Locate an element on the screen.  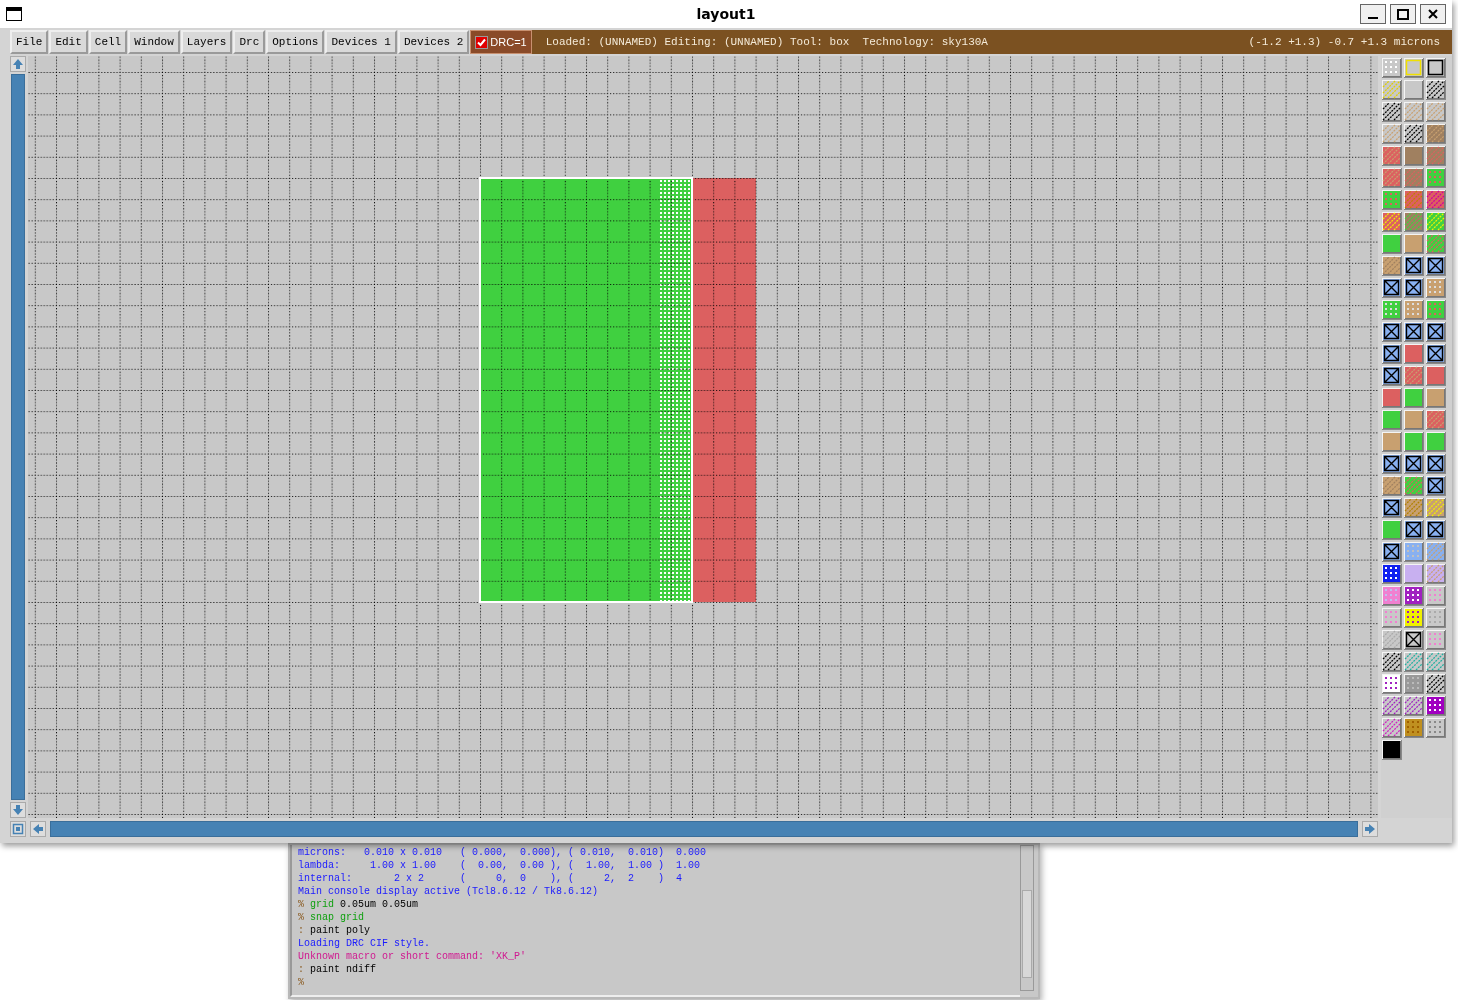
menu-button: Cell is located at coordinates (108, 42).